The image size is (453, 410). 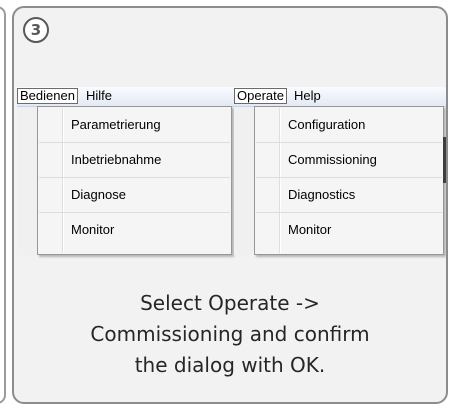 What do you see at coordinates (322, 194) in the screenshot?
I see `menu-item-label: Diagnostics` at bounding box center [322, 194].